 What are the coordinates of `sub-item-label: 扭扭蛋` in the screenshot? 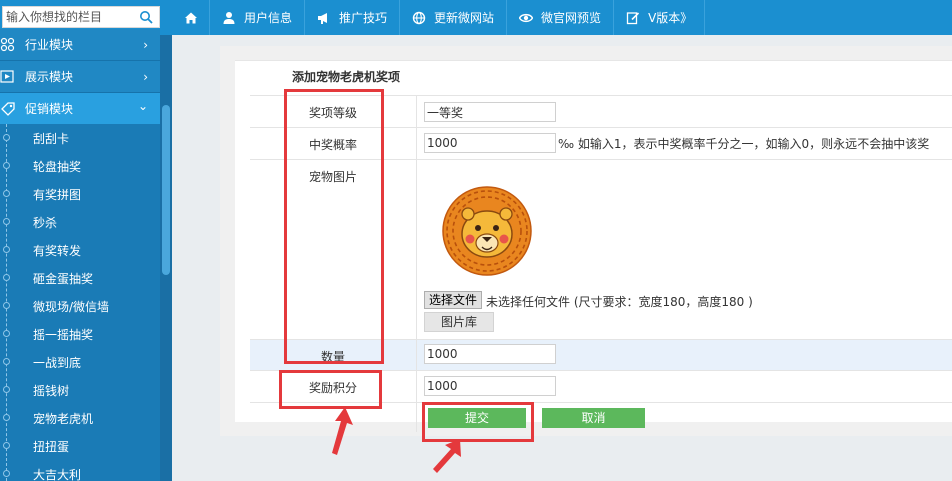 It's located at (51, 447).